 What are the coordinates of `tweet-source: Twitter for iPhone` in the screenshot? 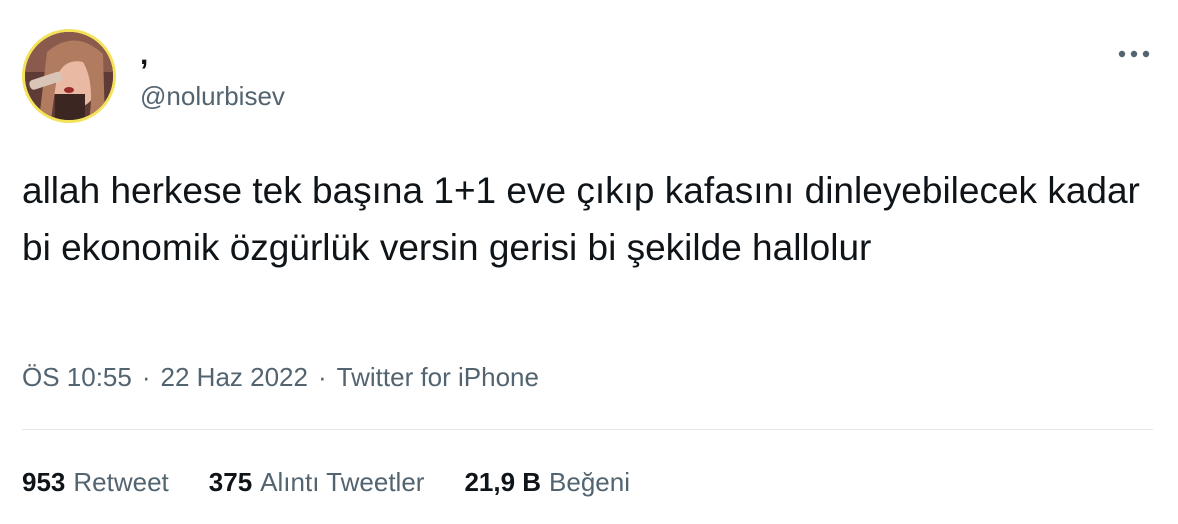 It's located at (438, 377).